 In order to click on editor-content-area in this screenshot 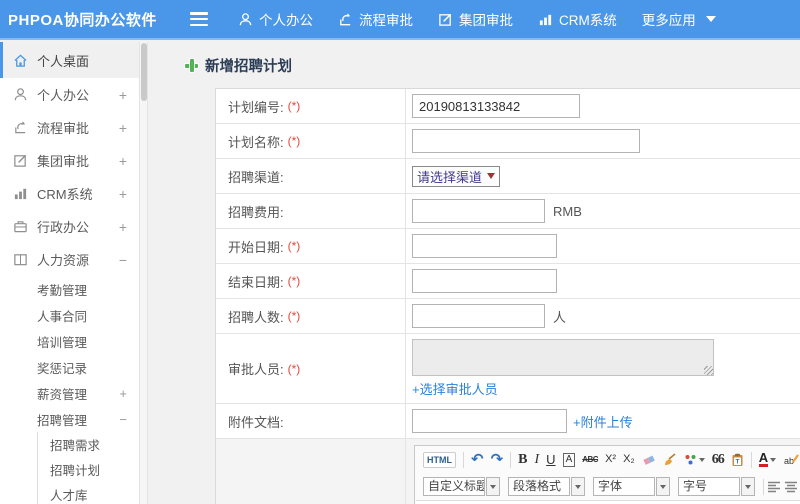, I will do `click(608, 502)`.